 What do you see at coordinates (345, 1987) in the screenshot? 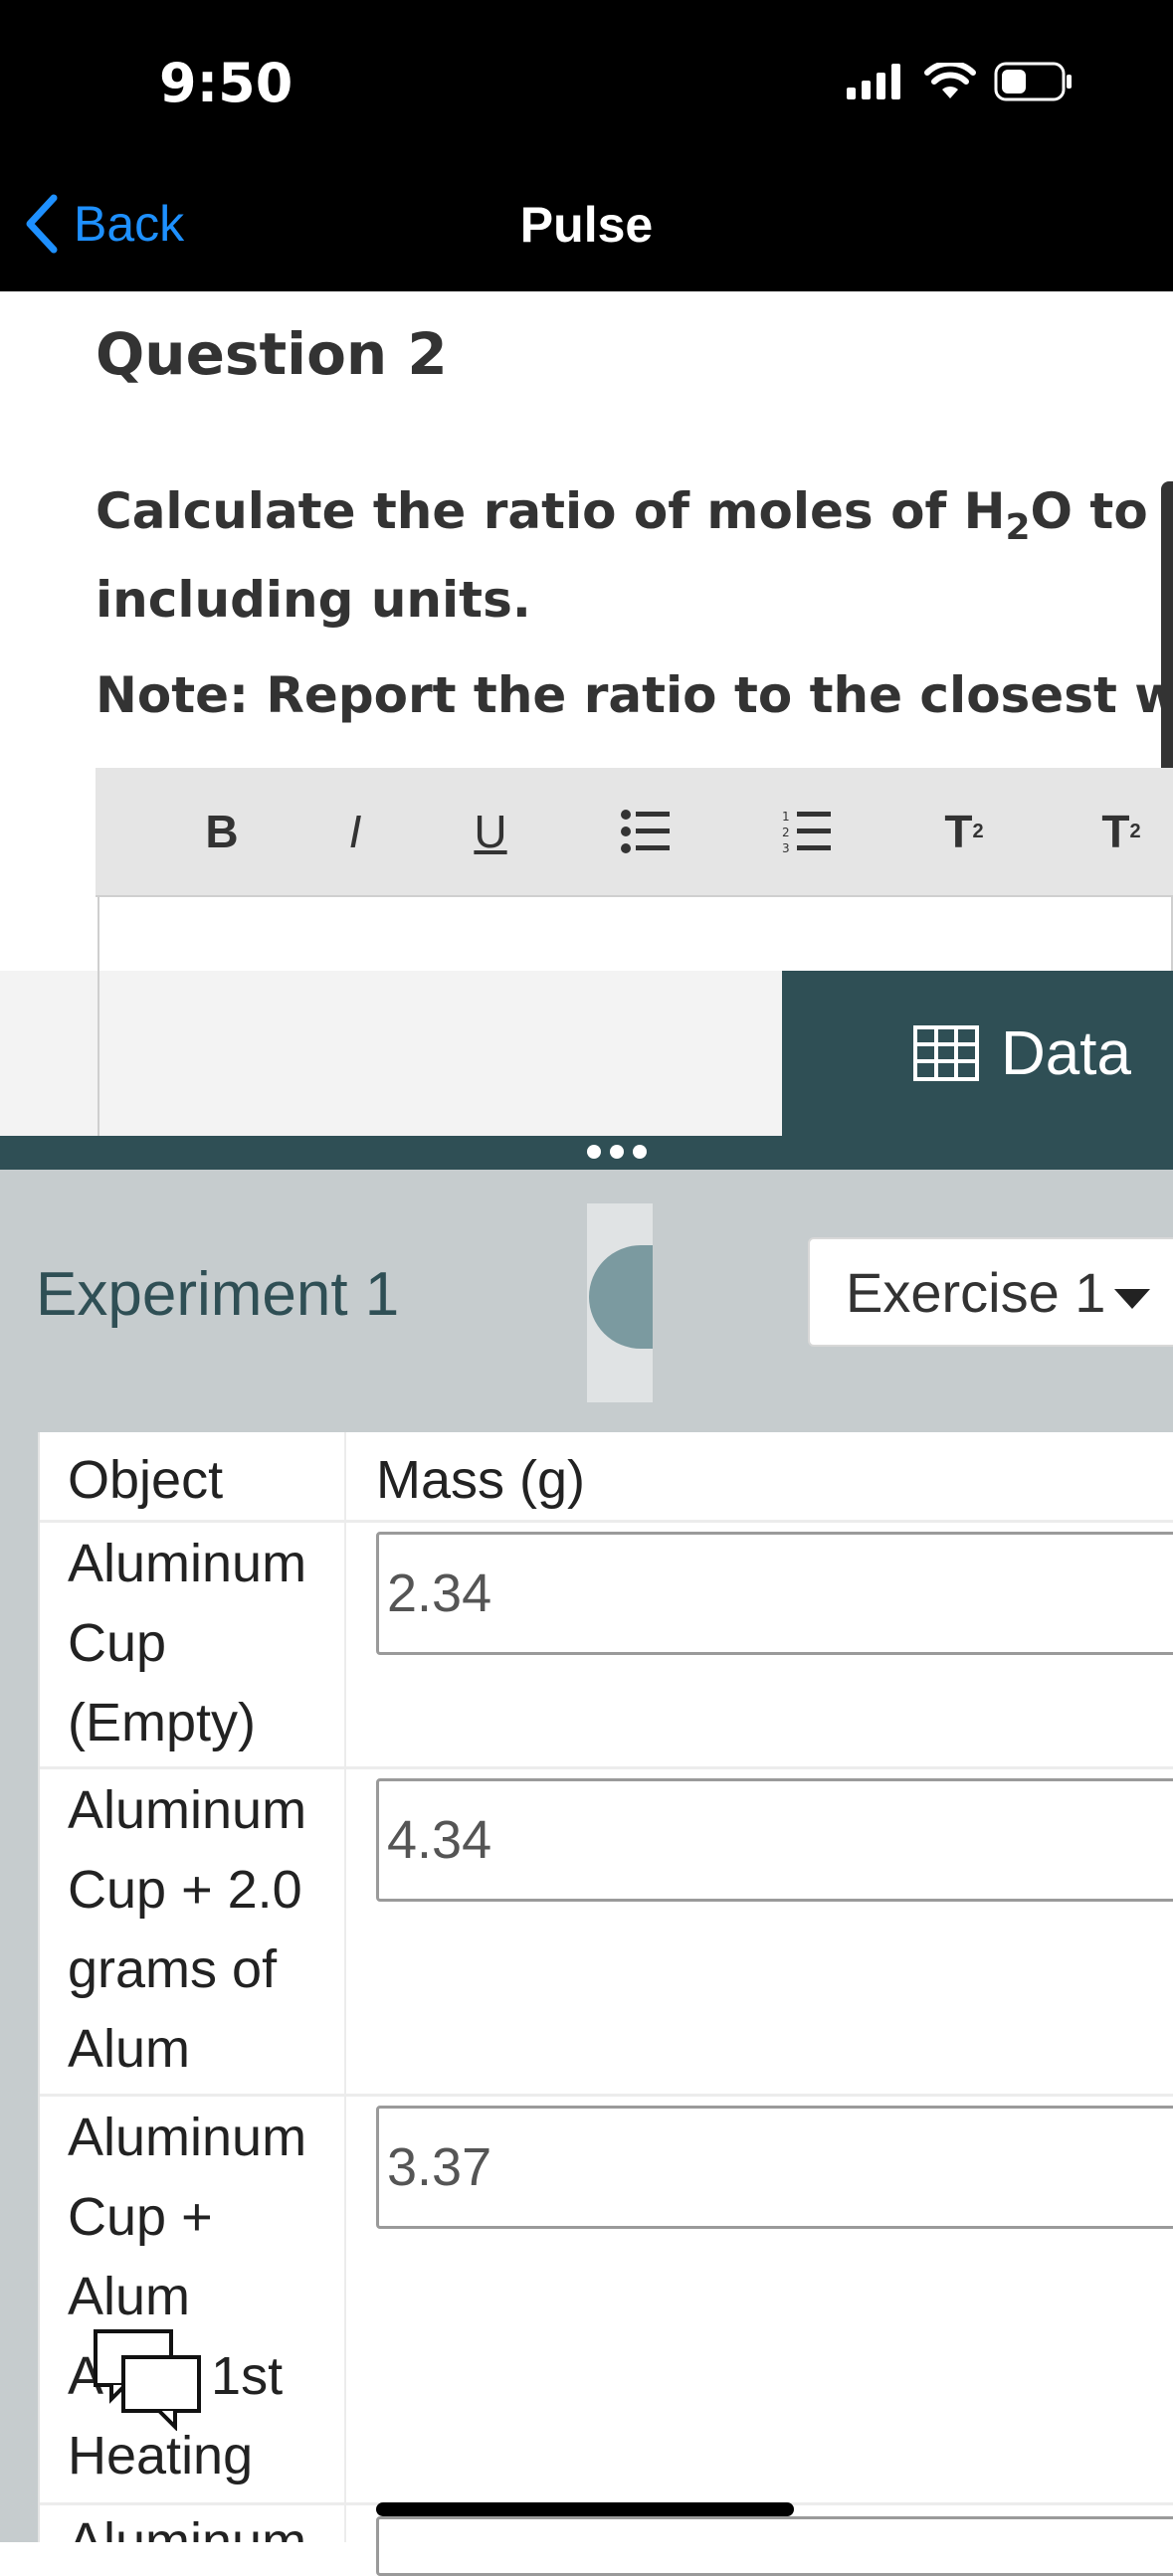
I see `column-separator` at bounding box center [345, 1987].